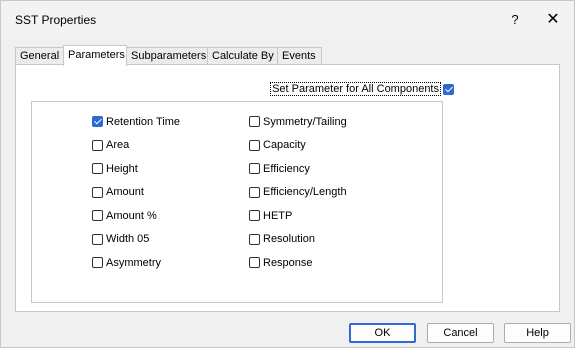 Image resolution: width=575 pixels, height=348 pixels. Describe the element at coordinates (122, 168) in the screenshot. I see `option-label: Height` at that location.